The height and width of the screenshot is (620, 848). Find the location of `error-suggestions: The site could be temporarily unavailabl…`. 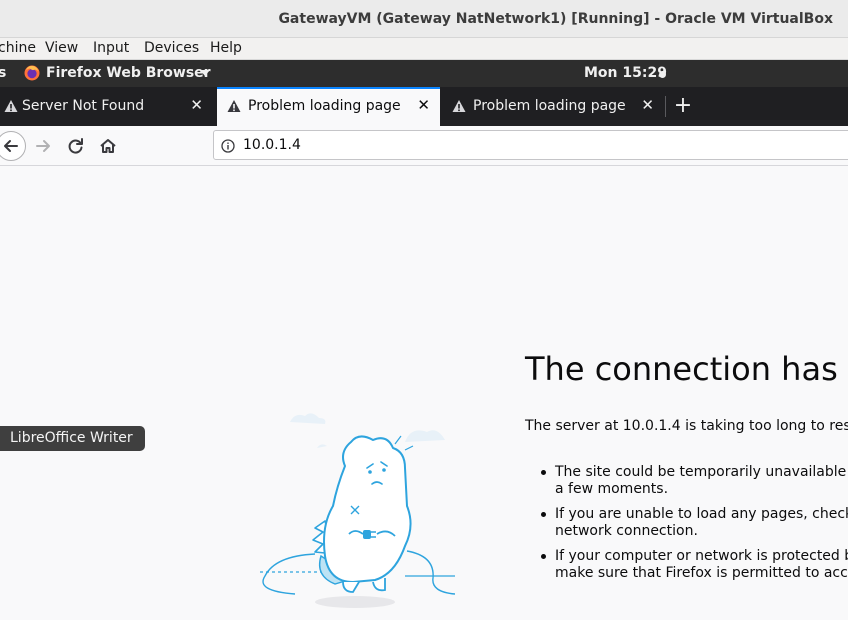

error-suggestions: The site could be temporarily unavailabl… is located at coordinates (694, 527).